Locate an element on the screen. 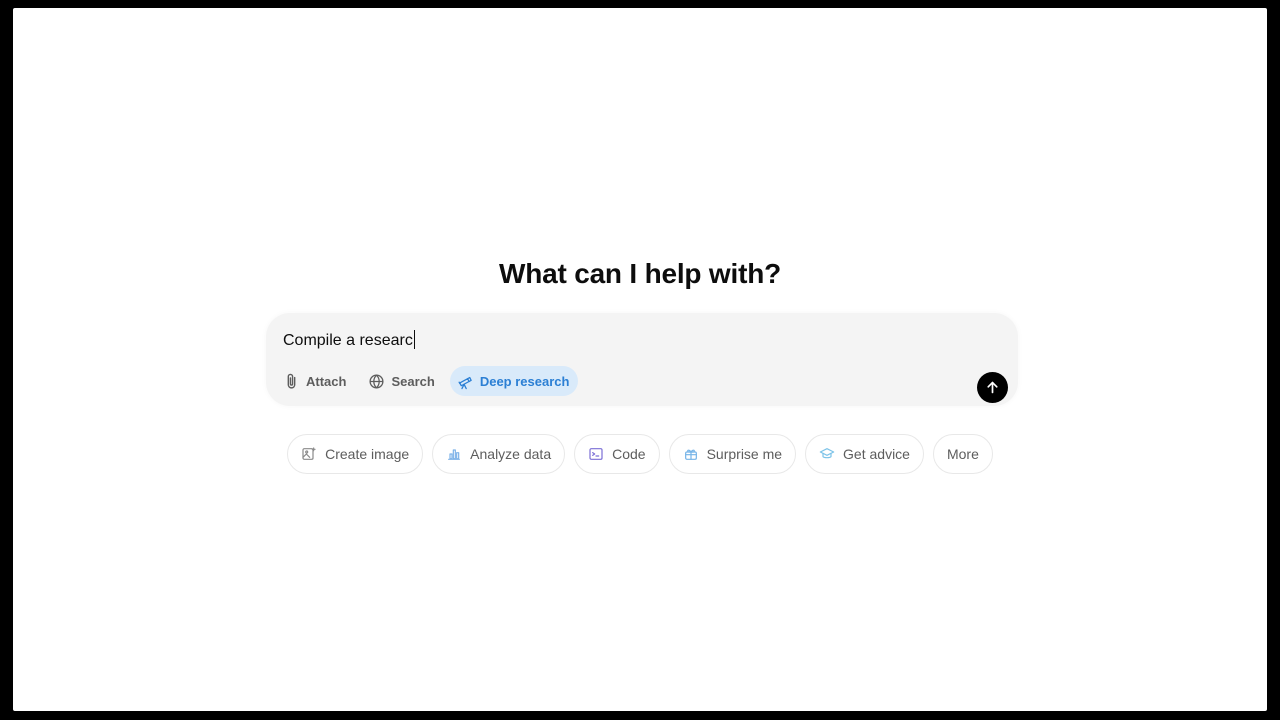  deep-research-button: Deep research is located at coordinates (514, 381).